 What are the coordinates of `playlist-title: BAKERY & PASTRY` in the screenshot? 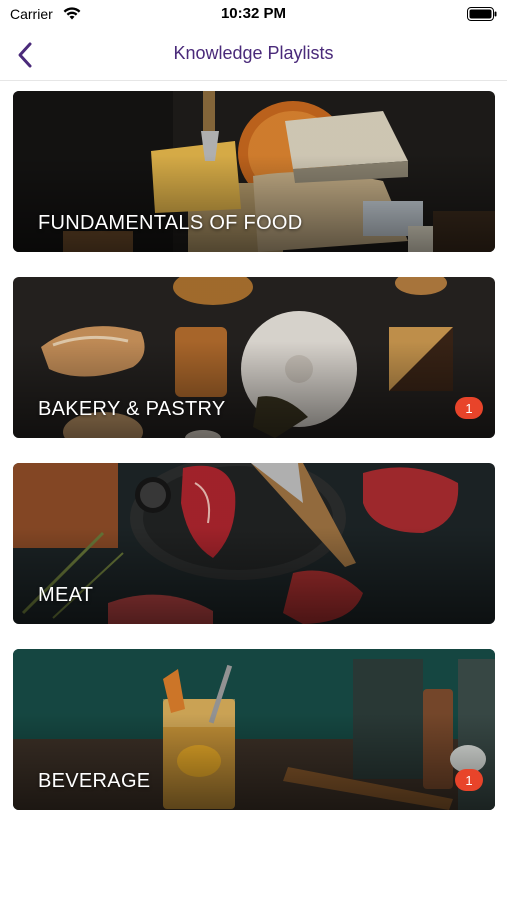 It's located at (132, 409).